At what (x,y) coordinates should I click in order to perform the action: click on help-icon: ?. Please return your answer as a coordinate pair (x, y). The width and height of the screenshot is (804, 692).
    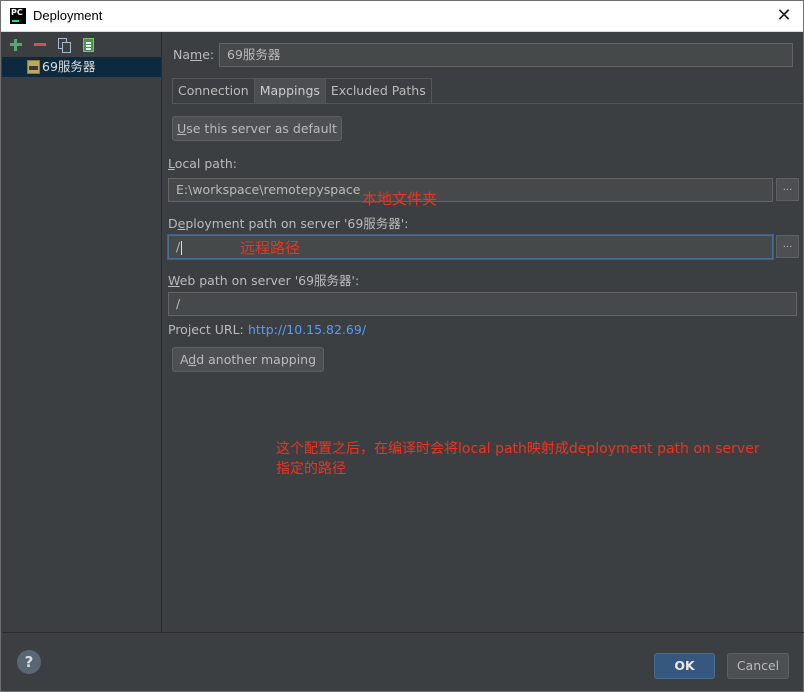
    Looking at the image, I should click on (29, 662).